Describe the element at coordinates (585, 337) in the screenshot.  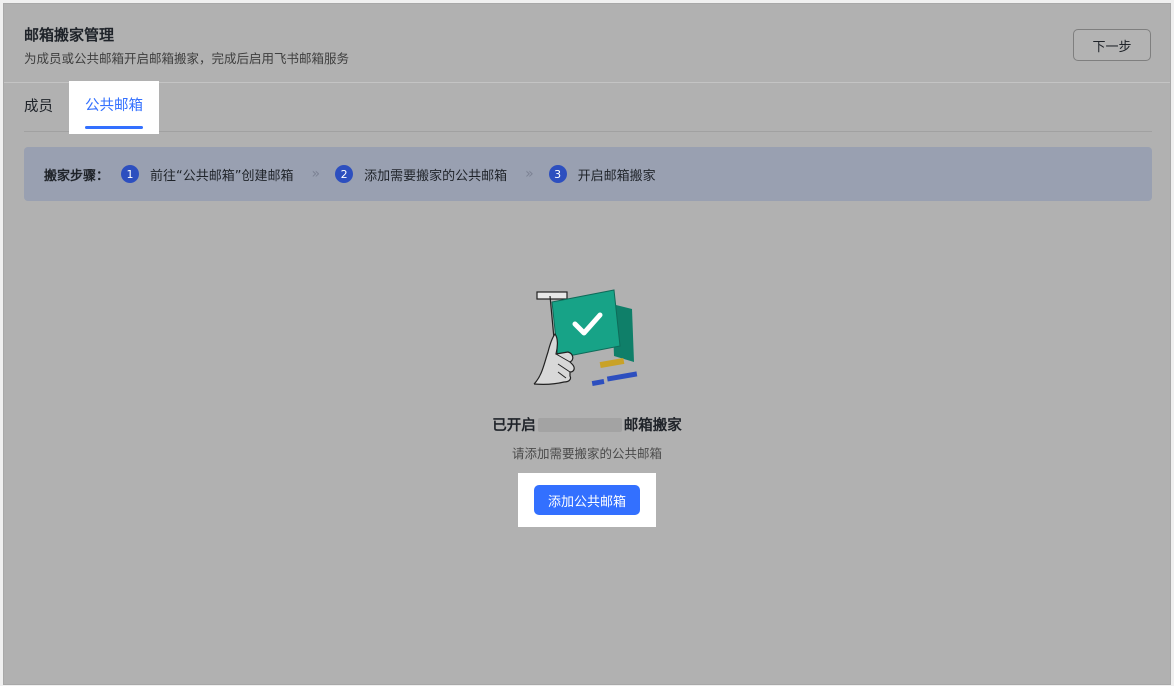
I see `hand-holding-checkmark-flag-icon` at that location.